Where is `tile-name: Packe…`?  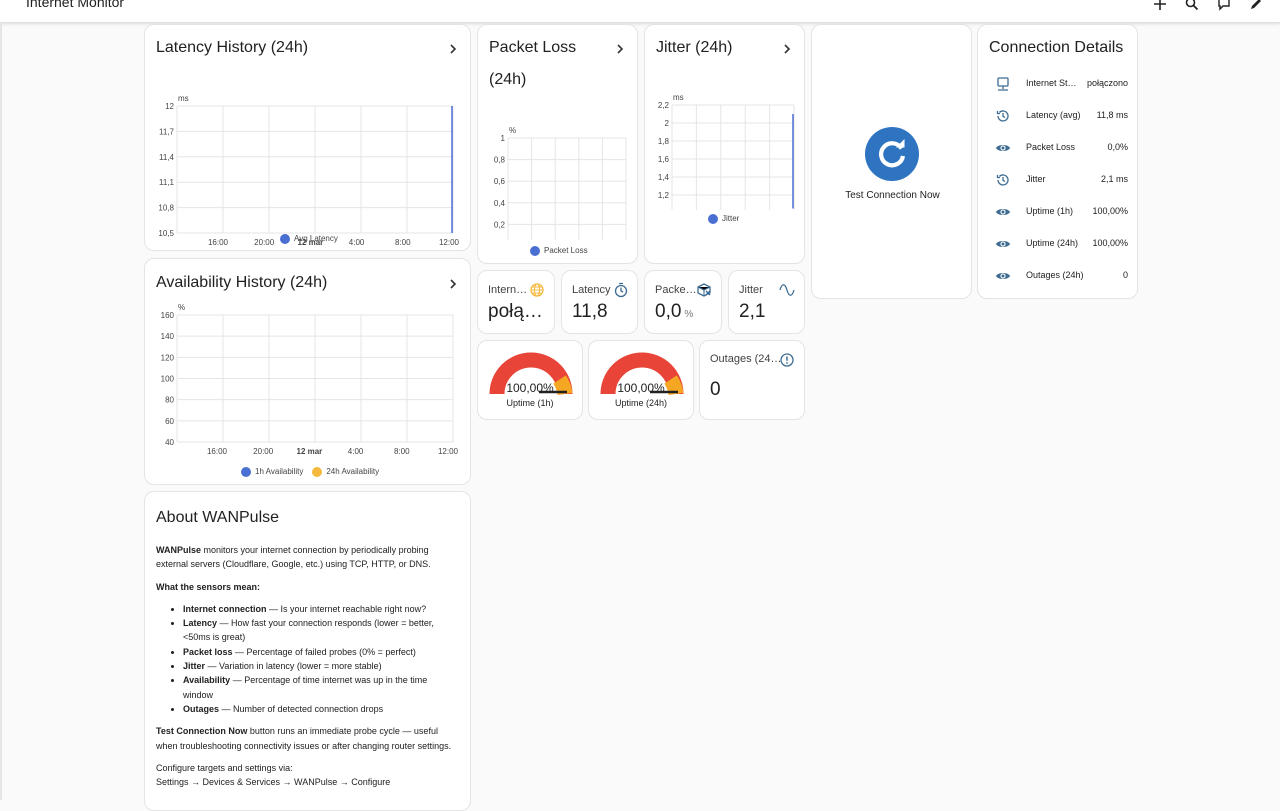 tile-name: Packe… is located at coordinates (676, 290).